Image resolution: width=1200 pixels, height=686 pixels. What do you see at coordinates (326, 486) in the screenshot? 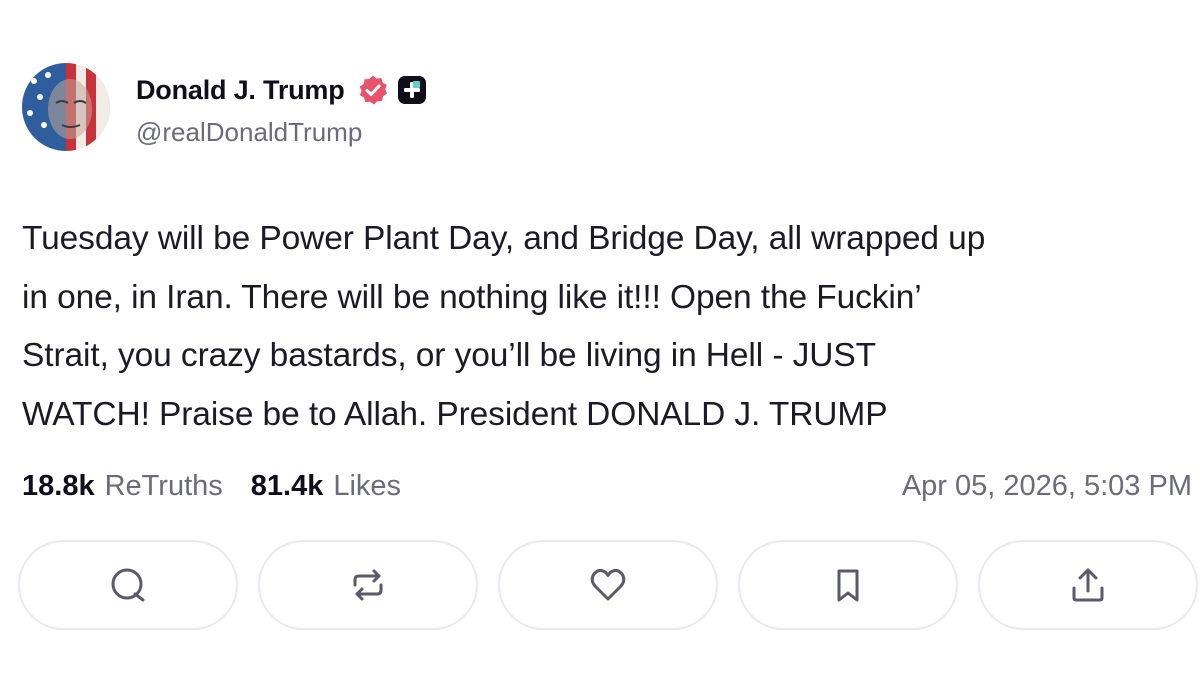
I see `likes-stat: 81.4k Likes` at bounding box center [326, 486].